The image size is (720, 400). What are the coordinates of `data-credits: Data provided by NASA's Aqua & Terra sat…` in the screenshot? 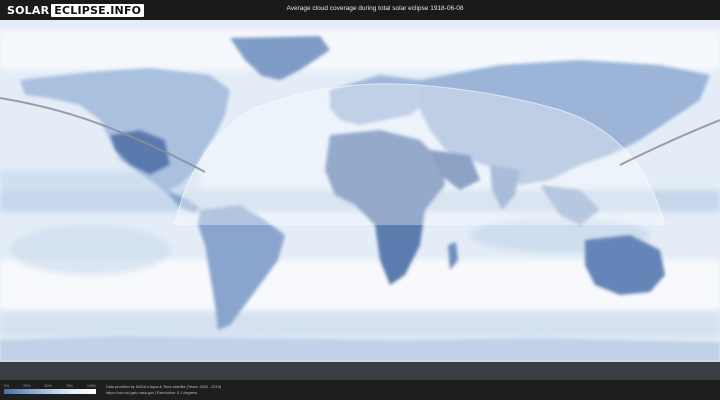 It's located at (163, 390).